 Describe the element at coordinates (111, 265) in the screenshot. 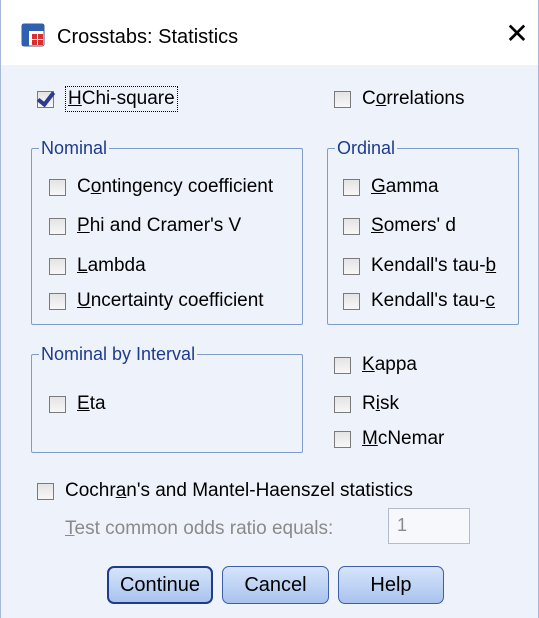

I see `lambda-label: Lambda` at that location.